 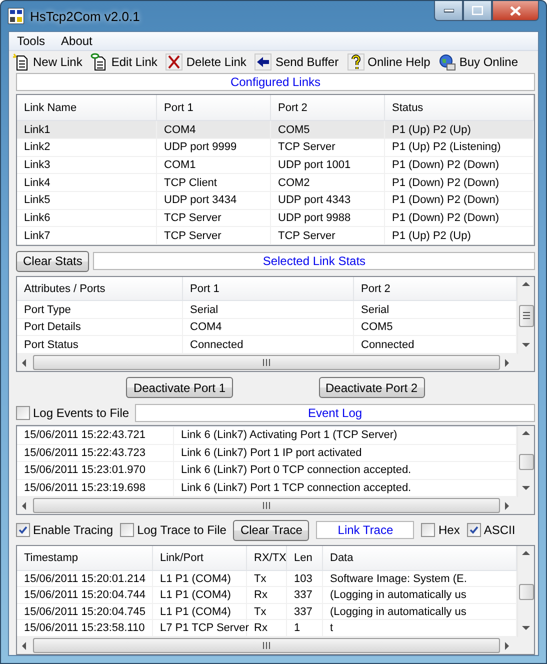 I want to click on table-row: Link7 TCP Server TCP Server P1 (Up) P2 (Up), so click(x=275, y=236).